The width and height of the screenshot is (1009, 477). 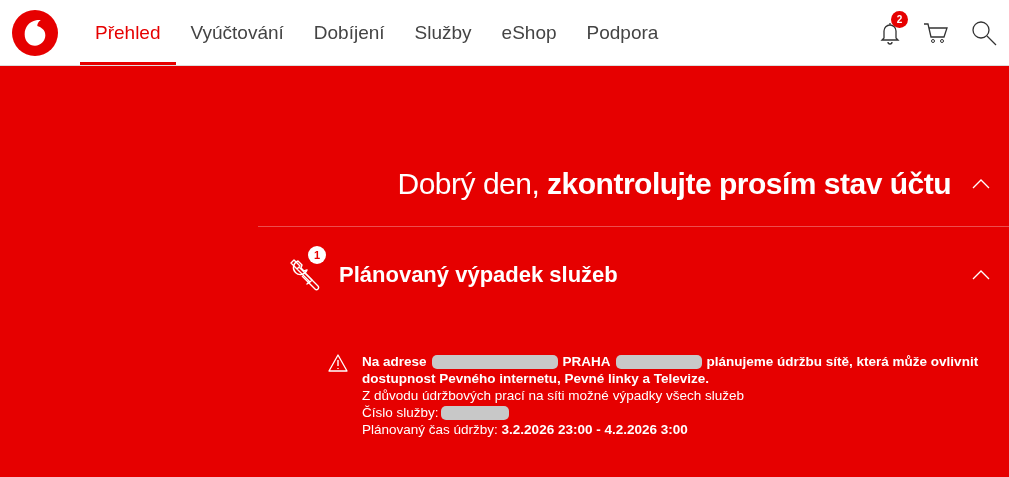 What do you see at coordinates (553, 395) in the screenshot?
I see `notice-text: Z důvodu údržbových prací na síti možné výpadky všech služeb` at bounding box center [553, 395].